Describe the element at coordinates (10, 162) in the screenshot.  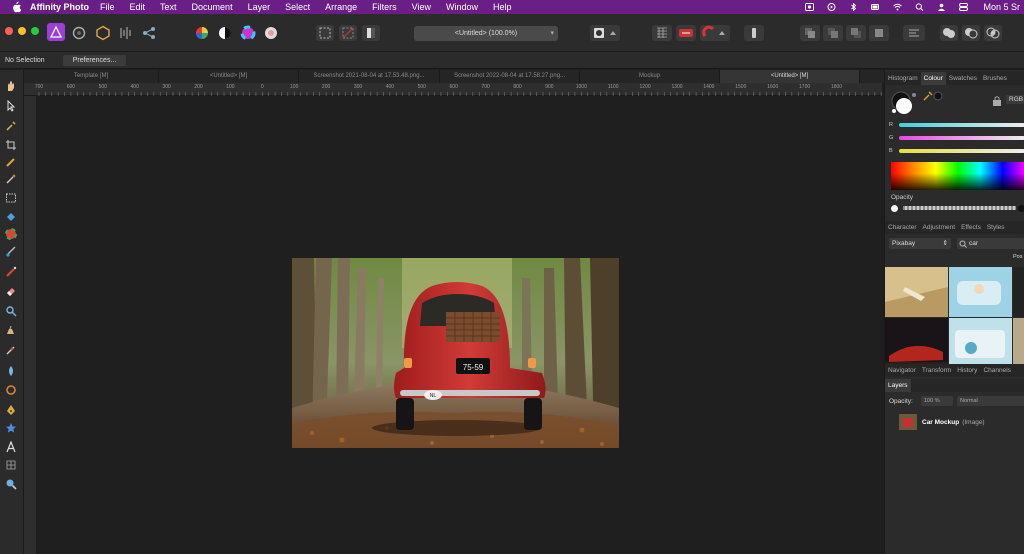
I see `selection-brush-tool` at that location.